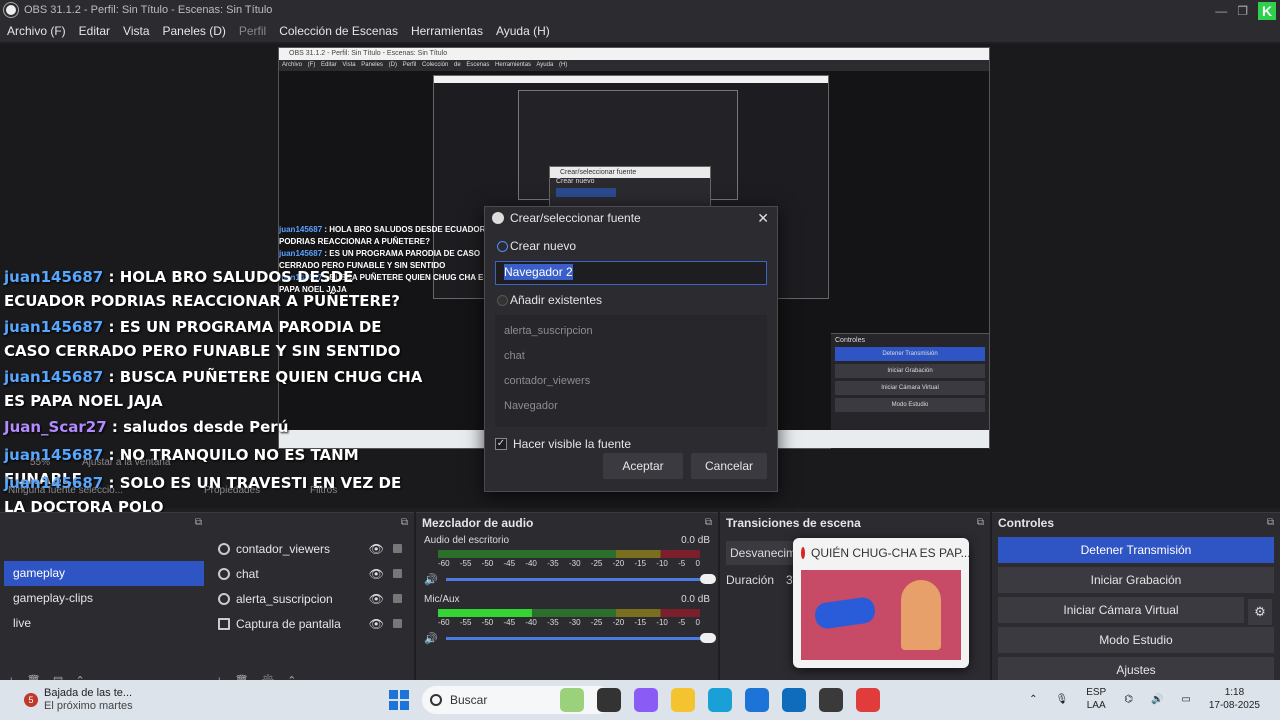 The width and height of the screenshot is (1280, 720). I want to click on make-visible-row: ✓ Hacer visible la fuente, so click(636, 444).